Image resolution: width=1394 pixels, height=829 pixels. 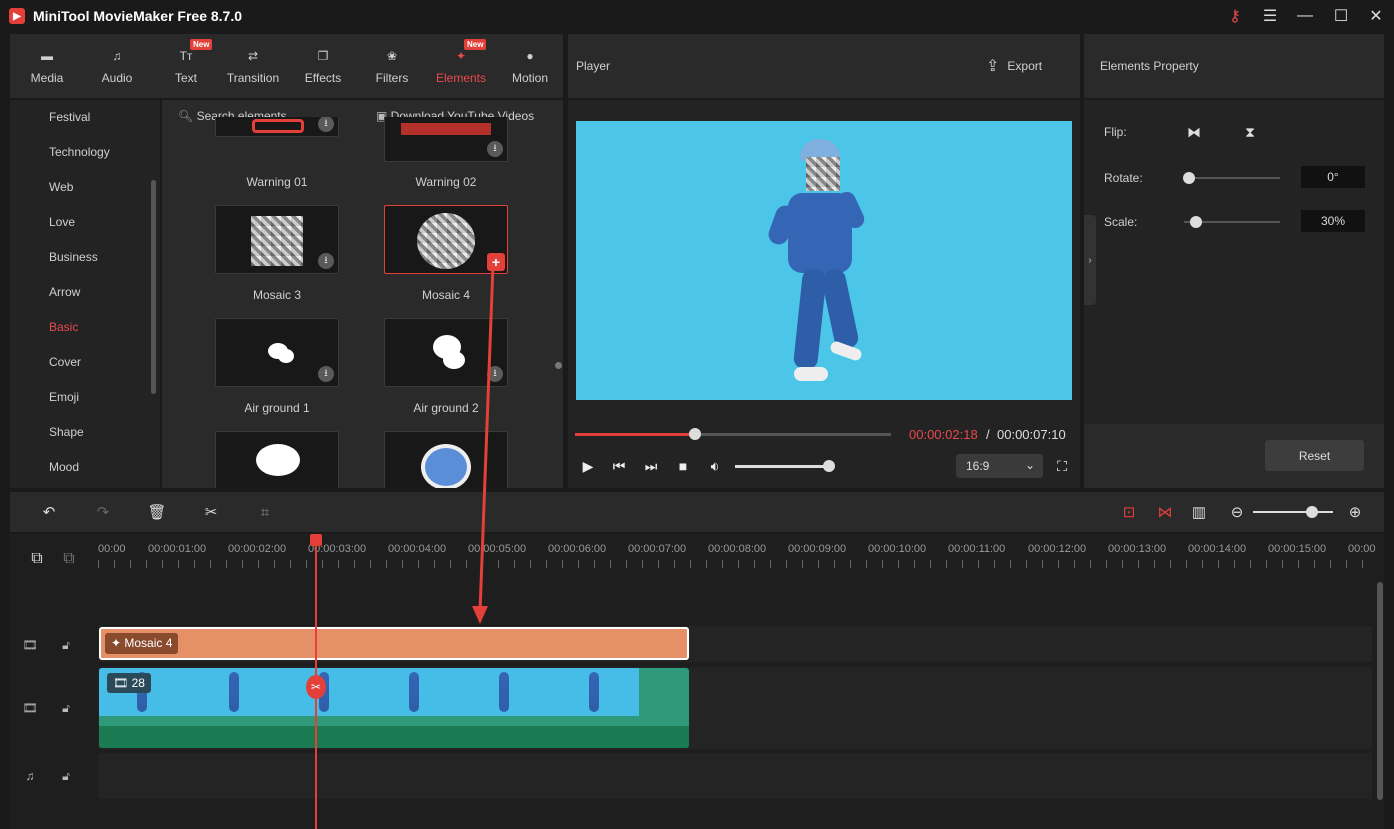 I want to click on flip-label: Flip:, so click(x=1115, y=132).